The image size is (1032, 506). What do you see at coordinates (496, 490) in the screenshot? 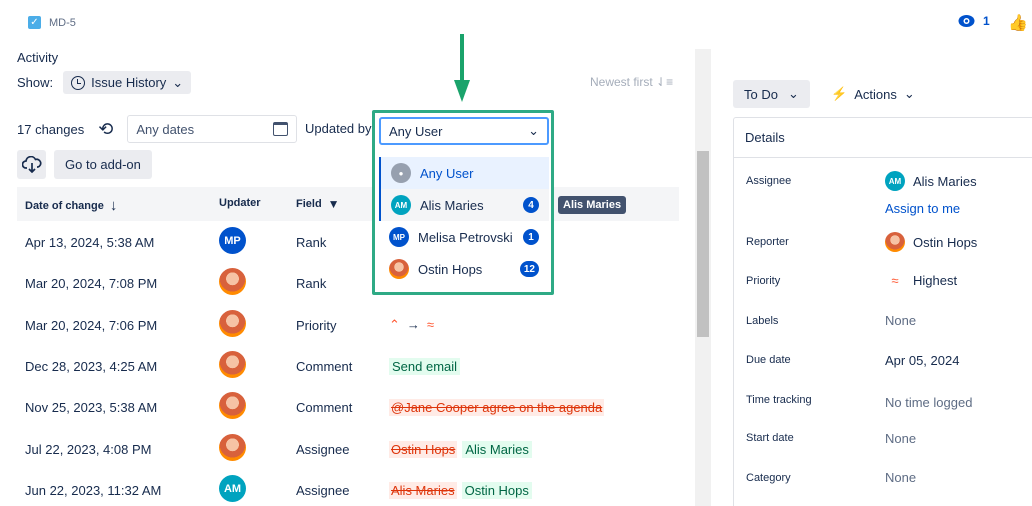
I see `new-value: Ostin Hops` at bounding box center [496, 490].